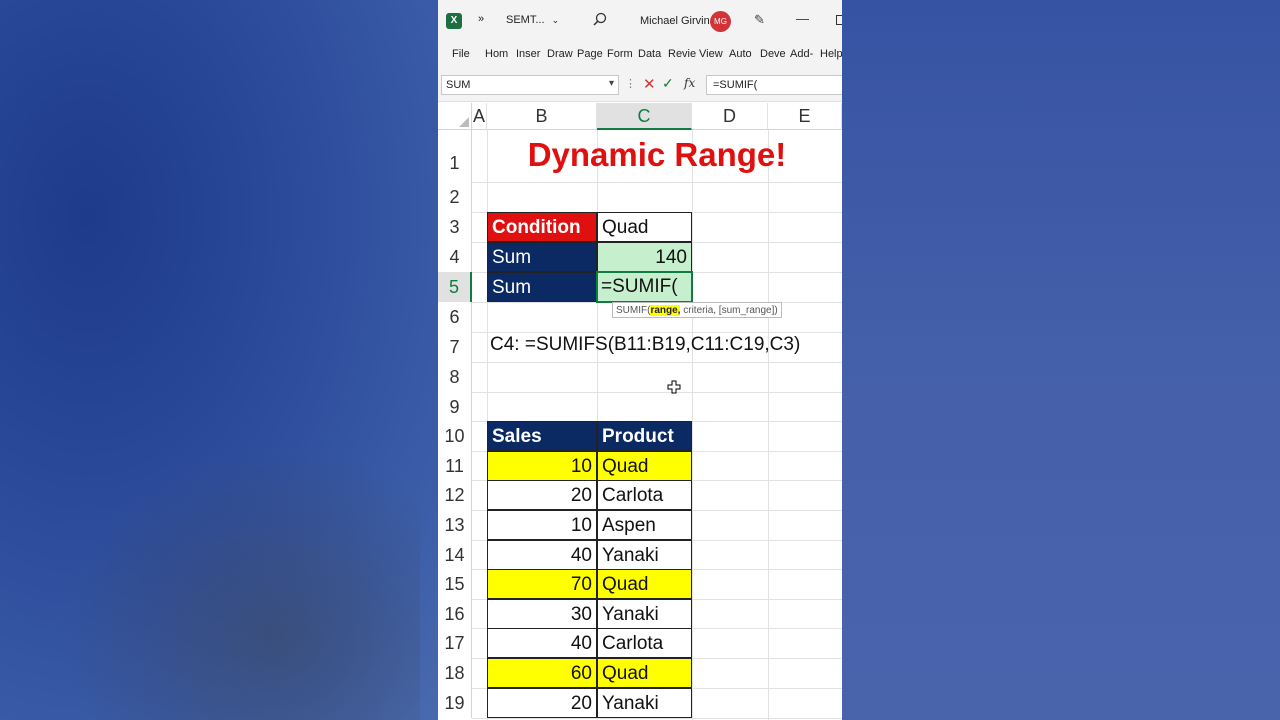  What do you see at coordinates (600, 19) in the screenshot?
I see `search-icon` at bounding box center [600, 19].